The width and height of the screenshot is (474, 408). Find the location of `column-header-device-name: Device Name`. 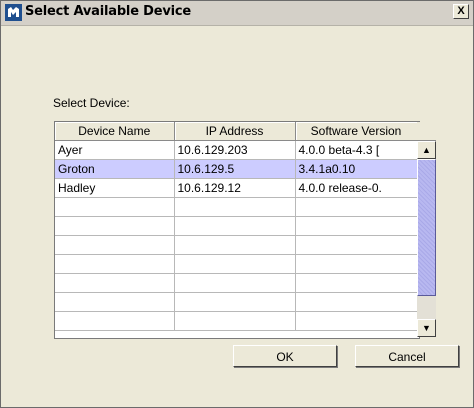

column-header-device-name: Device Name is located at coordinates (115, 131).